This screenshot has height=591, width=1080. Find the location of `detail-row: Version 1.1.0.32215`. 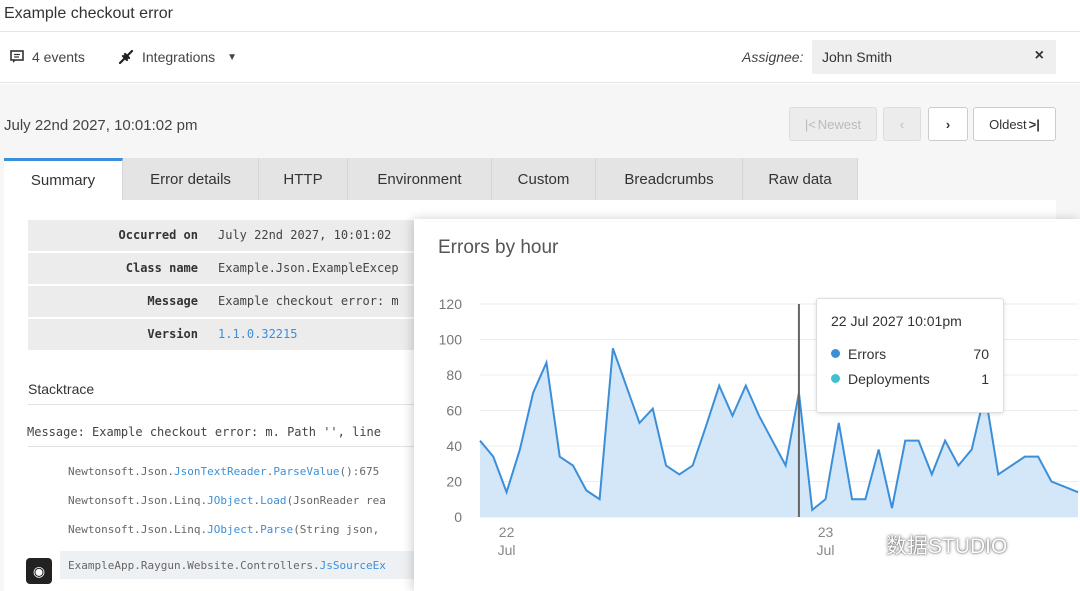

detail-row: Version 1.1.0.32215 is located at coordinates (228, 334).